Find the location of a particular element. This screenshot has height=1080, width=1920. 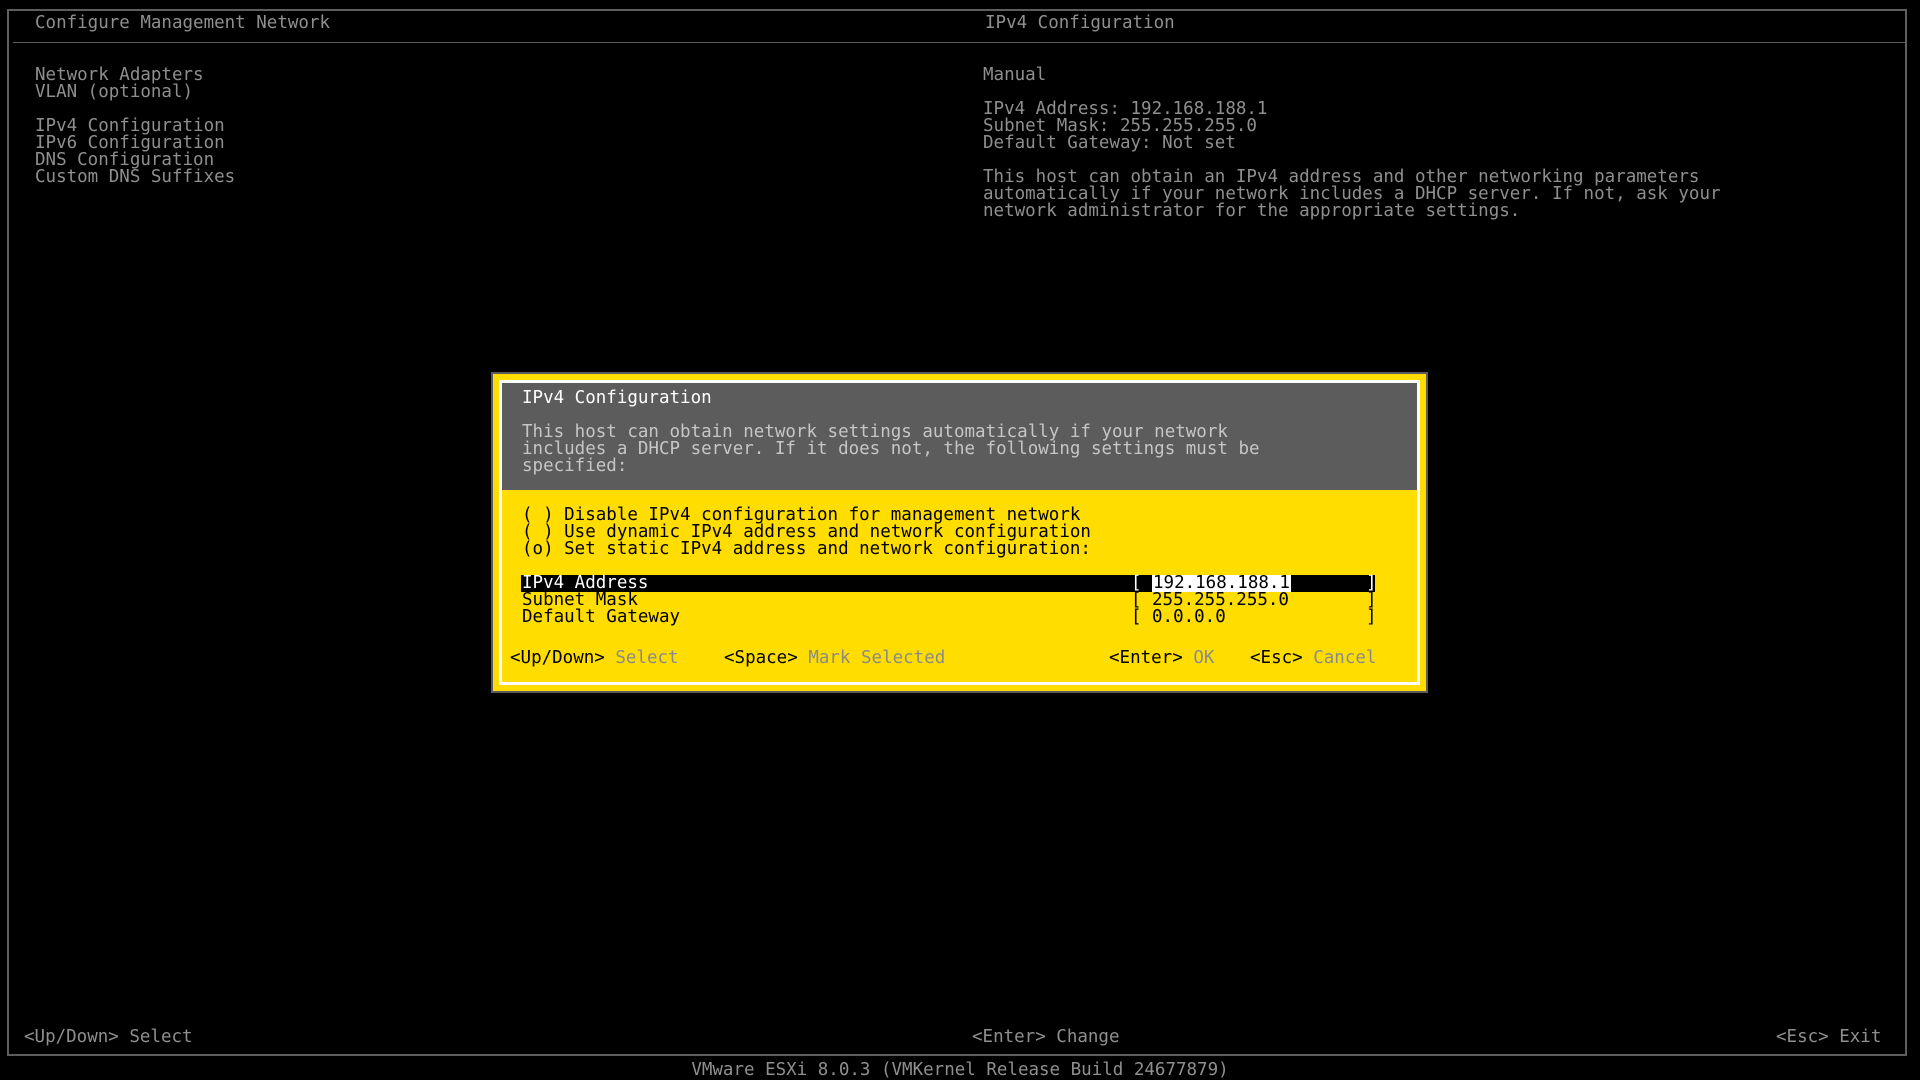

bottom-select-hint: <Up/Down> Select is located at coordinates (108, 1037).